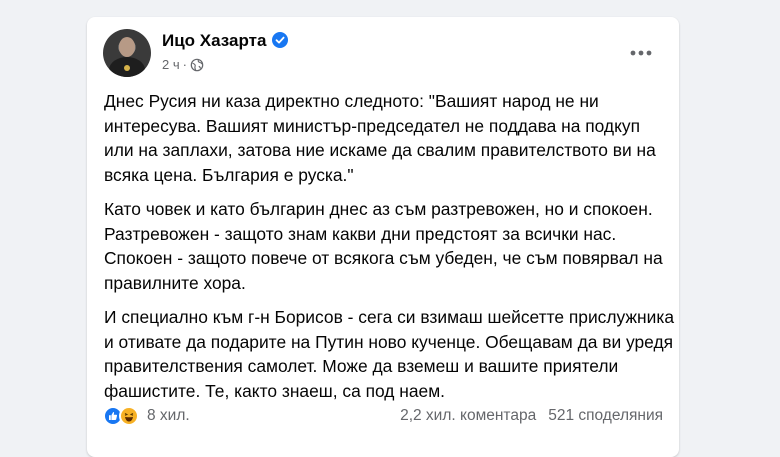 The width and height of the screenshot is (780, 457). I want to click on verified-badge-icon, so click(280, 40).